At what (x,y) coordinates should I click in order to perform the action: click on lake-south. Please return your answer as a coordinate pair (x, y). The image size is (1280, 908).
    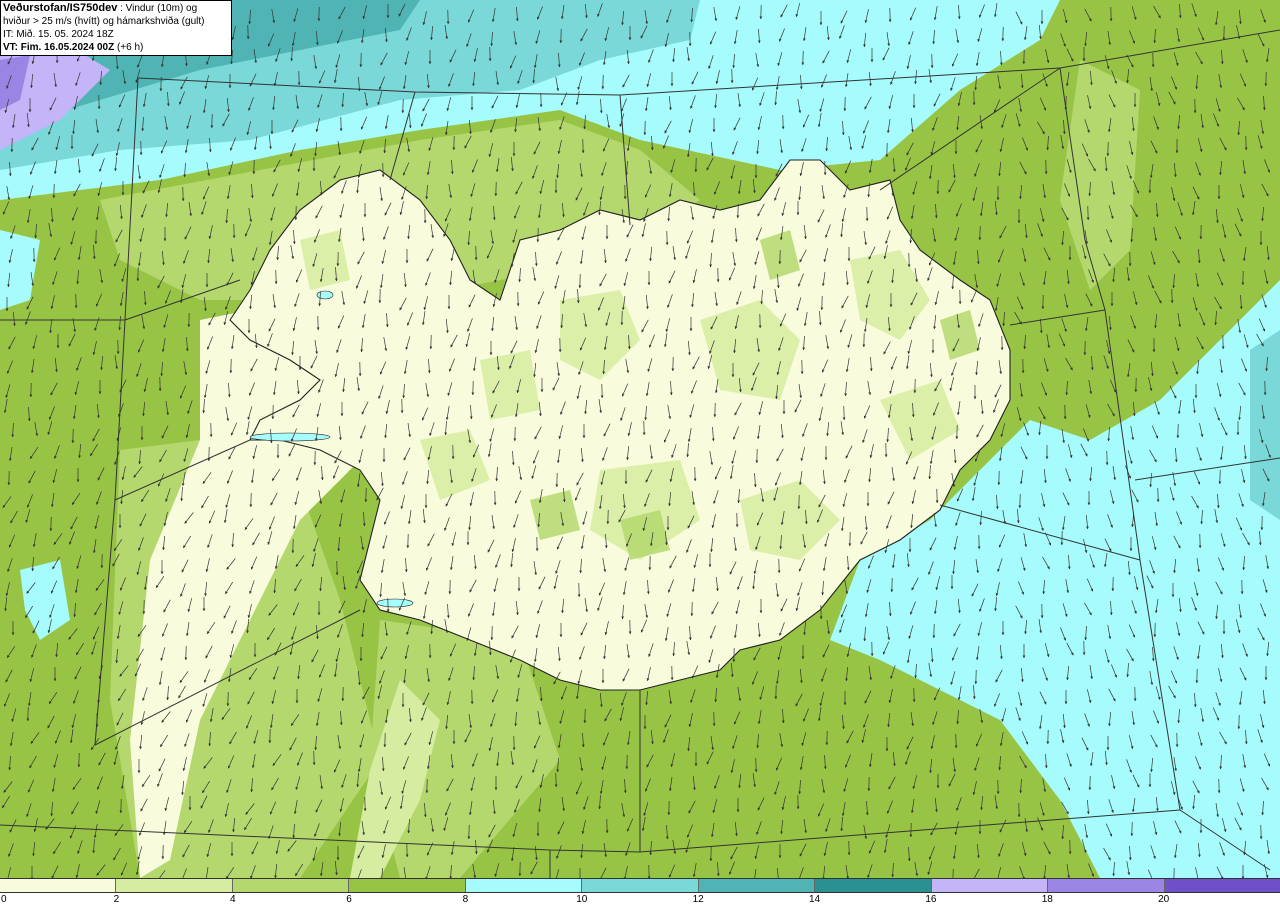
    Looking at the image, I should click on (395, 603).